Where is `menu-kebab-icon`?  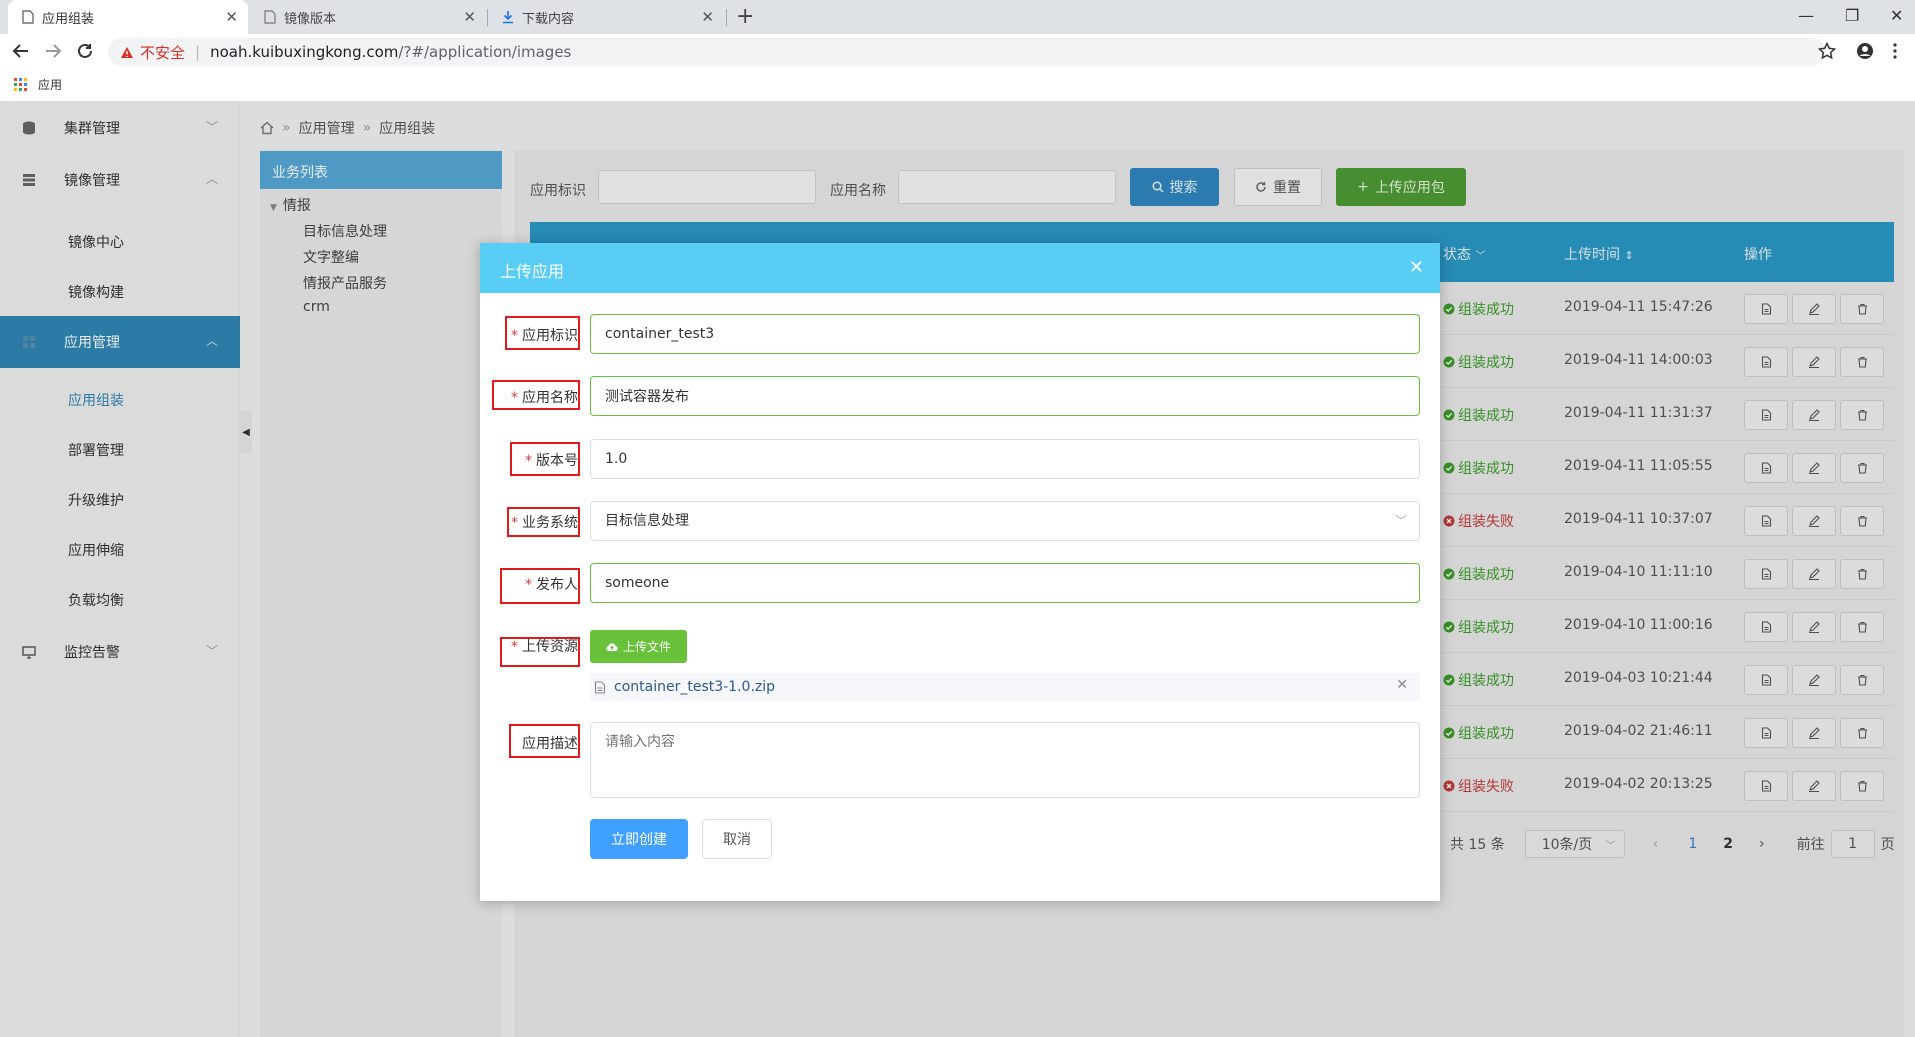 menu-kebab-icon is located at coordinates (1895, 51).